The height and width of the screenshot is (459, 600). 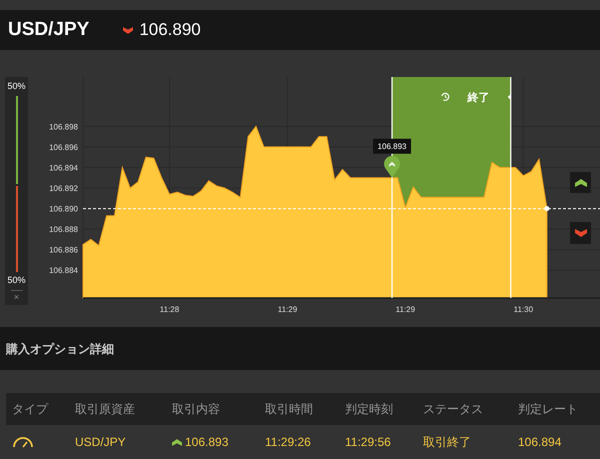 What do you see at coordinates (289, 409) in the screenshot?
I see `column-header: 取引時間` at bounding box center [289, 409].